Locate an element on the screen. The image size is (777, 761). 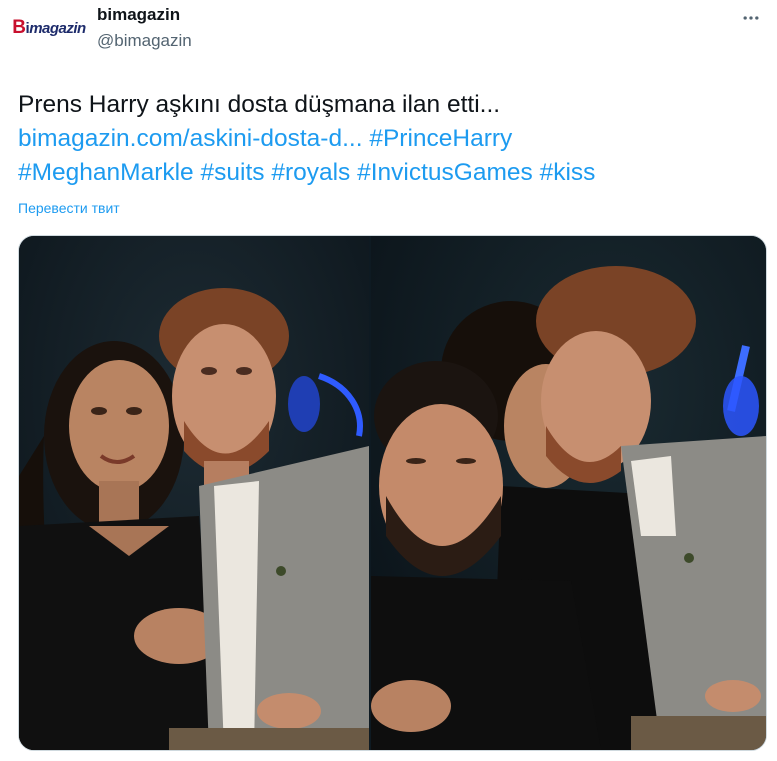
avatar: Bimagazin is located at coordinates (49, 27).